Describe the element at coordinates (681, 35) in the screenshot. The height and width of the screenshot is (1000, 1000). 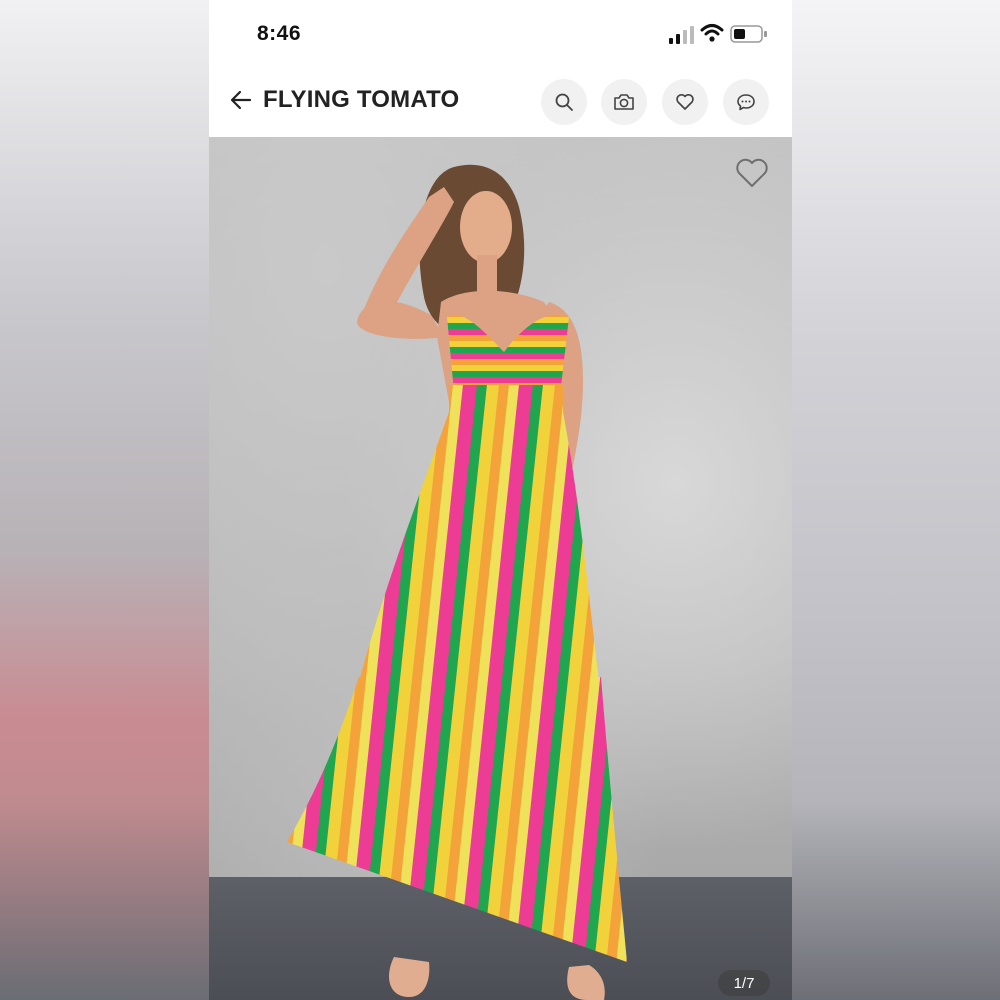
I see `cellular-signal-icon` at that location.